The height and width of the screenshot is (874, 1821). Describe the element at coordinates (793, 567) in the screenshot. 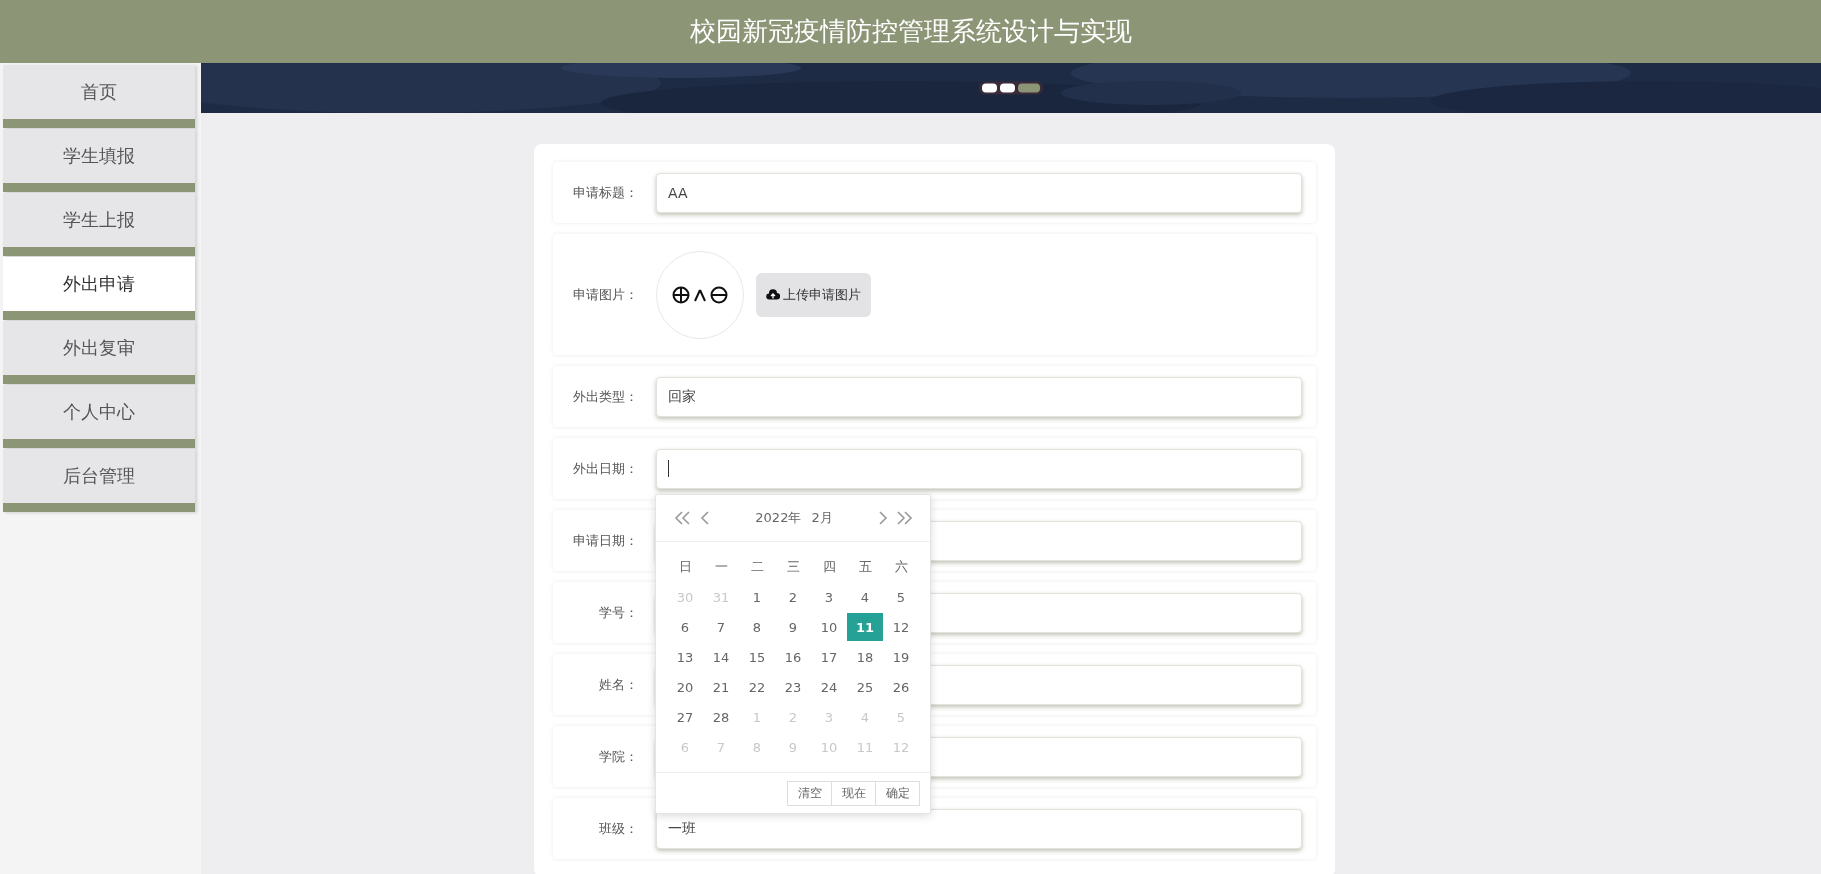

I see `weekday-label: 三` at that location.